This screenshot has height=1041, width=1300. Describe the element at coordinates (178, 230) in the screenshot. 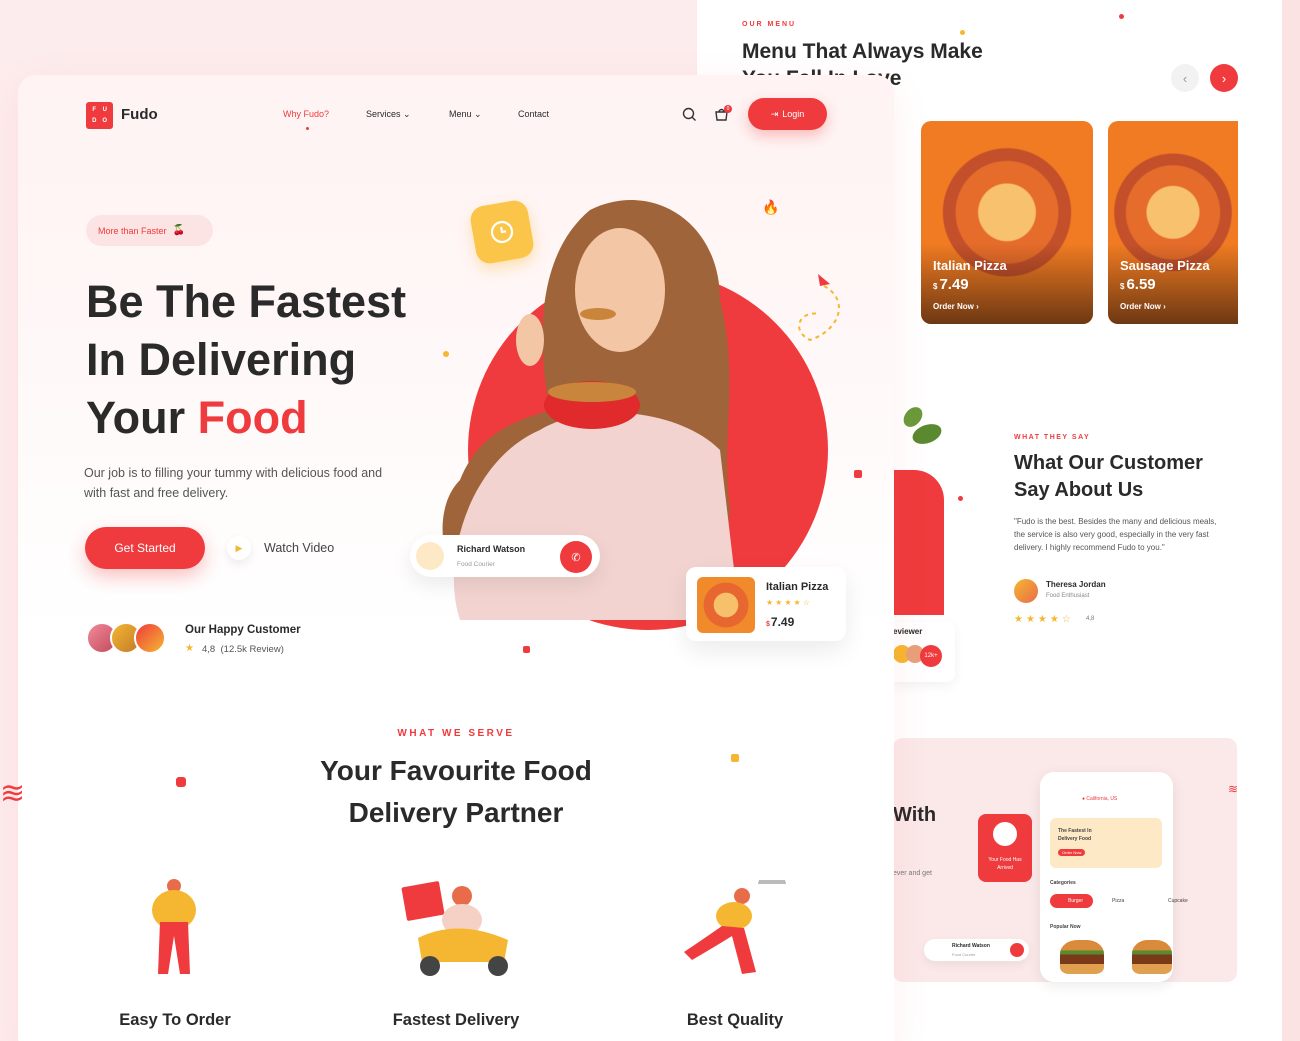

I see `cherry-icon: 🍒` at that location.